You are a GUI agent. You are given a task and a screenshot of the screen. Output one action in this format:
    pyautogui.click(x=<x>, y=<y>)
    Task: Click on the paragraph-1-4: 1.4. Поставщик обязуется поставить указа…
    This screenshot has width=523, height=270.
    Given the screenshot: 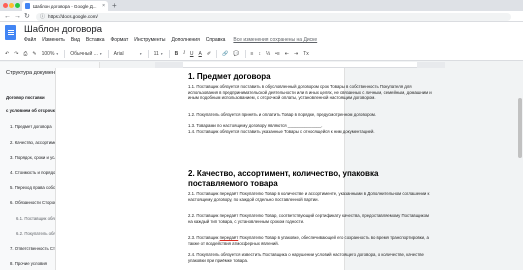 What is the action you would take?
    pyautogui.click(x=310, y=132)
    